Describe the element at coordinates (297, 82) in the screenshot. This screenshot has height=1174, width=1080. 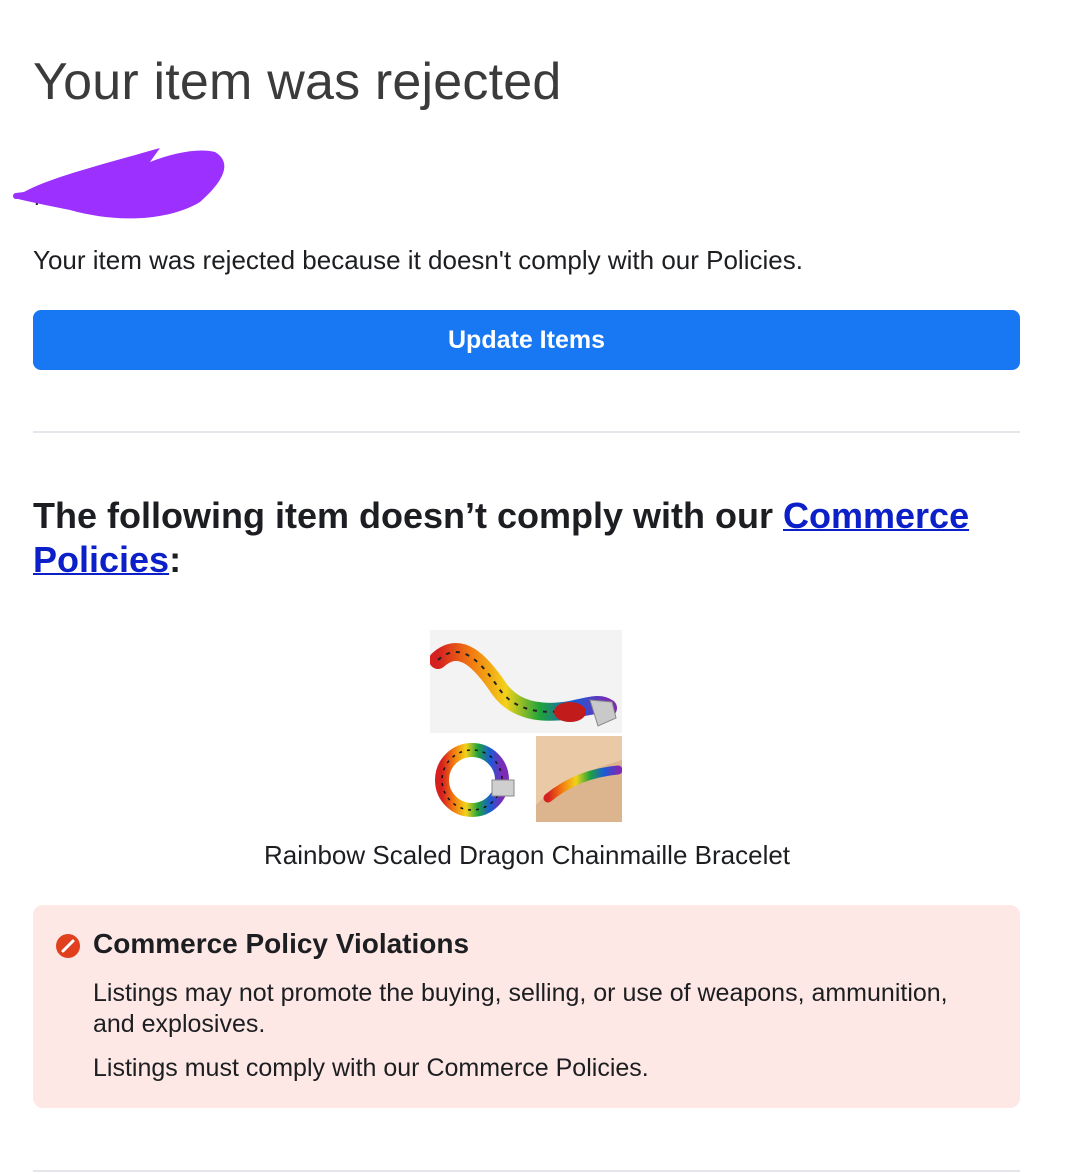
I see `page-title: Your item was rejected` at that location.